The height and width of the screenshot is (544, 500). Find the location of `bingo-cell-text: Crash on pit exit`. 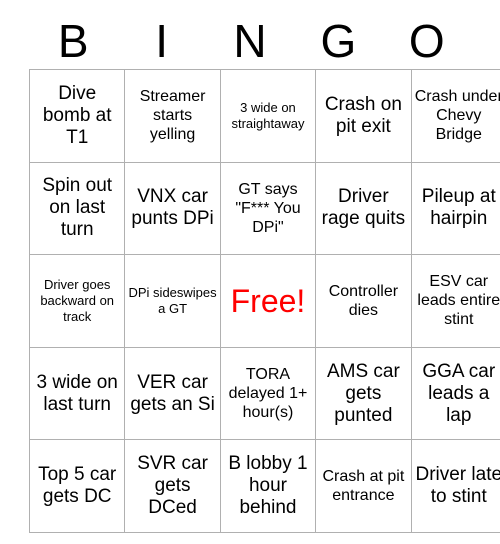

bingo-cell-text: Crash on pit exit is located at coordinates (363, 115).